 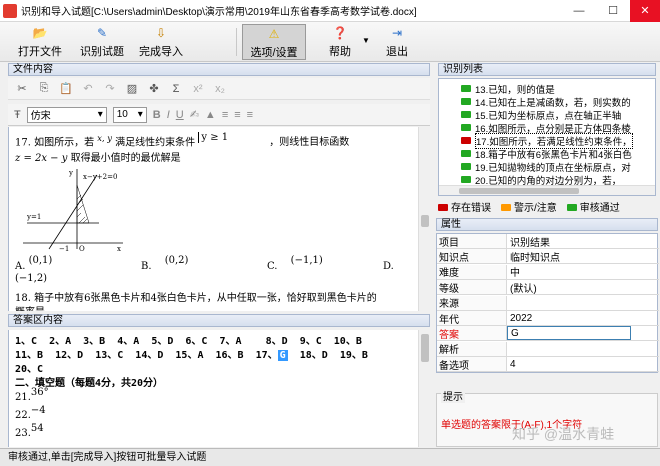 What do you see at coordinates (519, 191) in the screenshot?
I see `list-hscroll-thumb` at bounding box center [519, 191].